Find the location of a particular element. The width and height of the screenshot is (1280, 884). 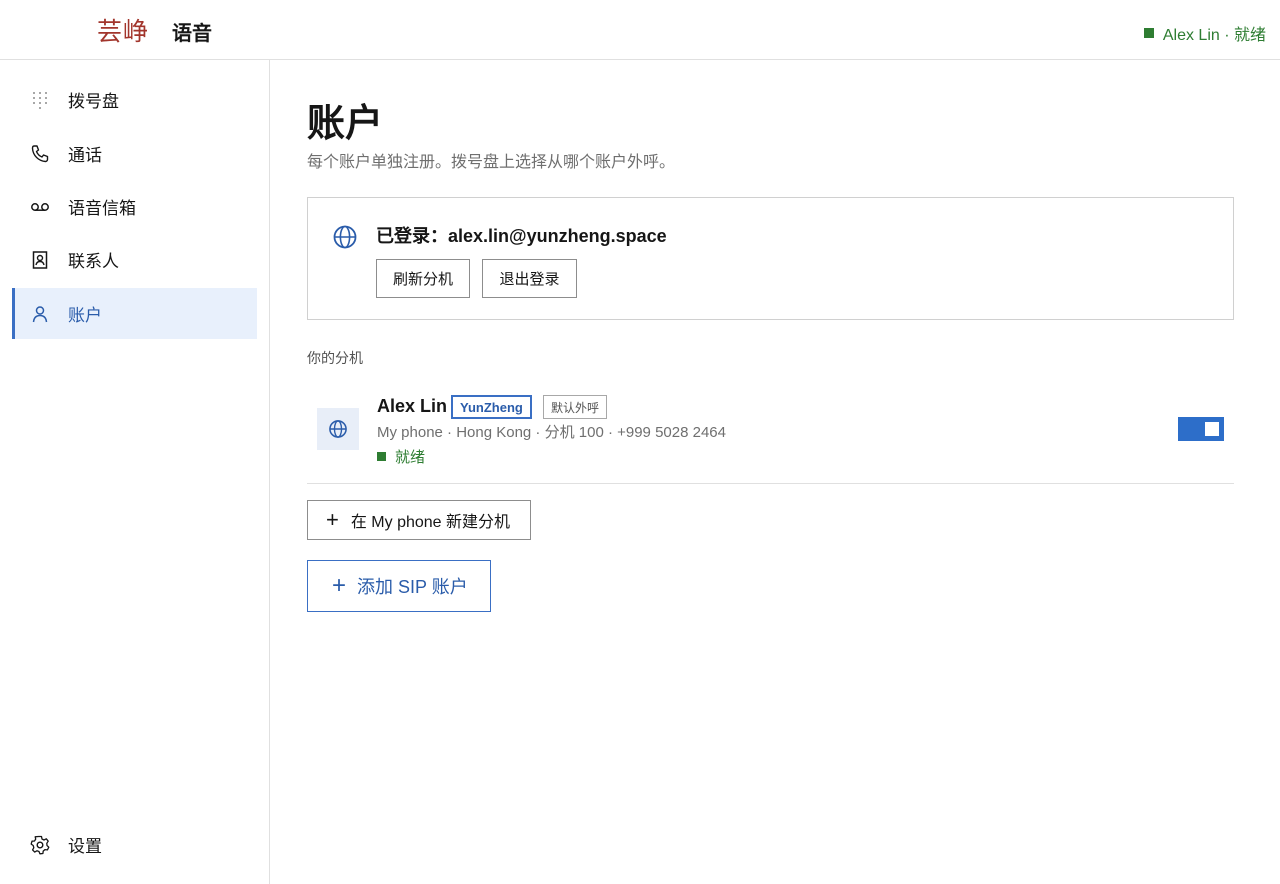

extension-name: Alex Lin is located at coordinates (412, 406).